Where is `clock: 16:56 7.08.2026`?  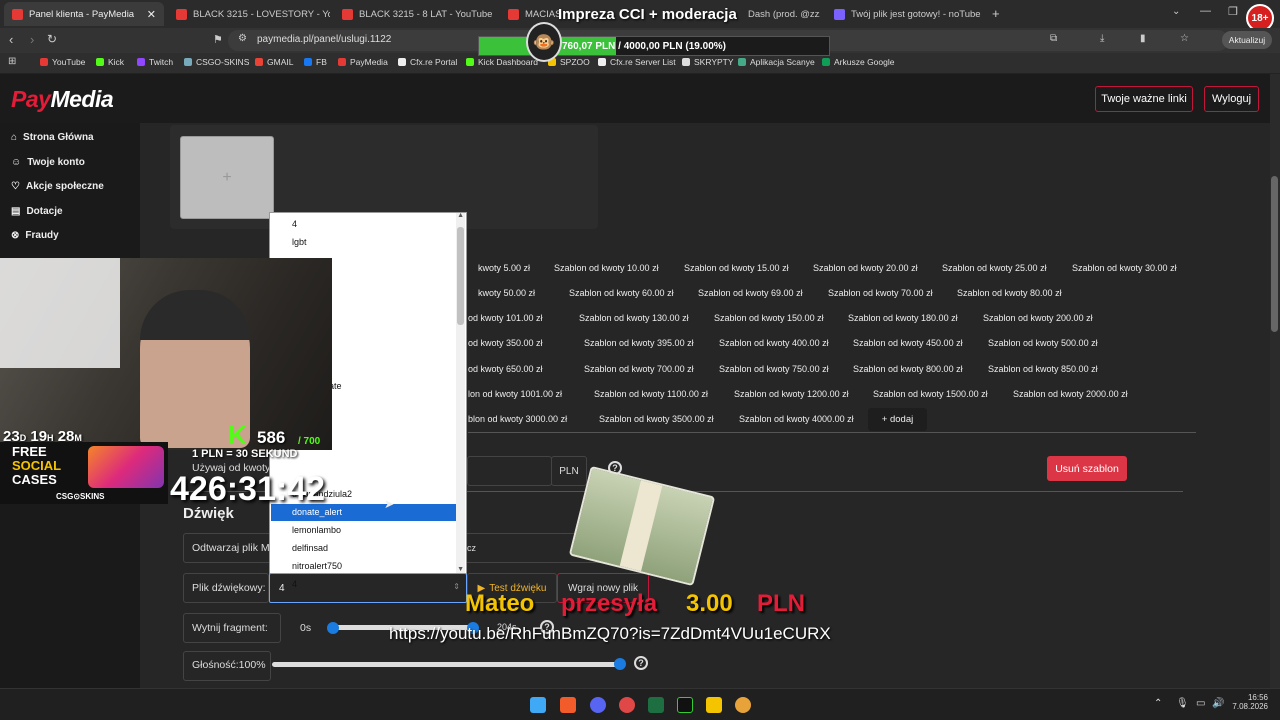
clock: 16:56 7.08.2026 is located at coordinates (1250, 702).